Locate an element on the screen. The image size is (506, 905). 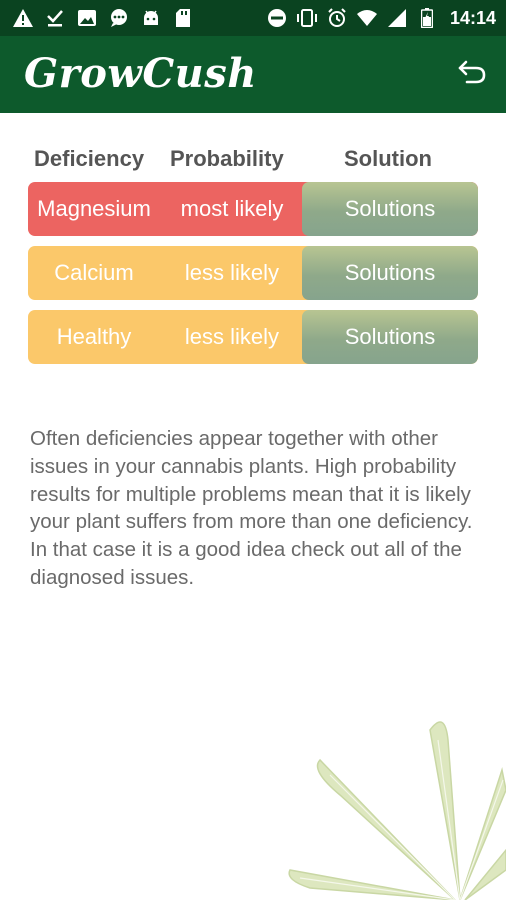
wifi-icon is located at coordinates (367, 18).